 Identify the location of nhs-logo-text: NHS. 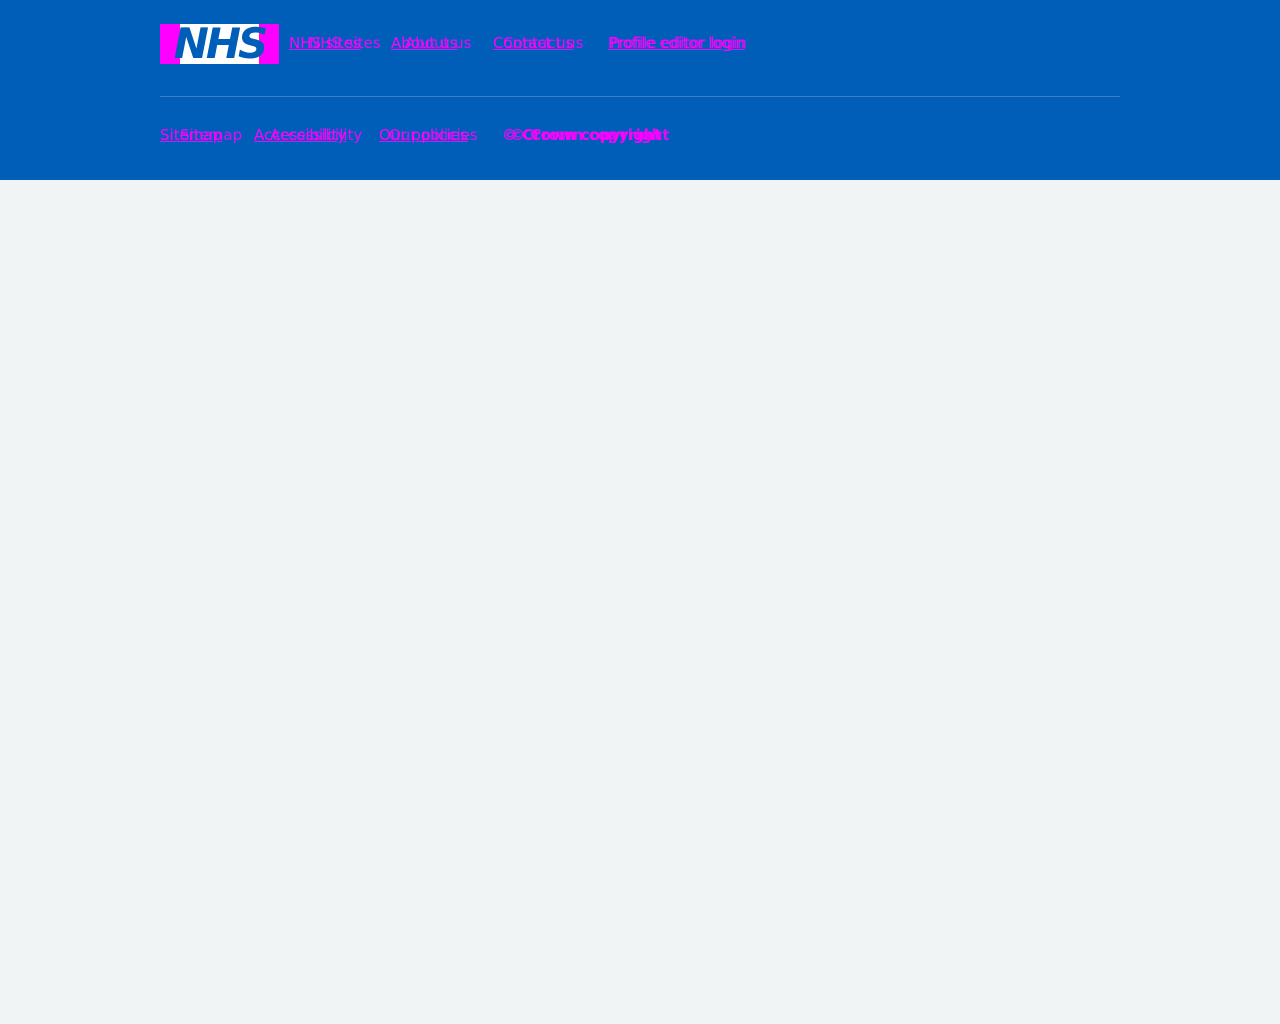
(221, 44).